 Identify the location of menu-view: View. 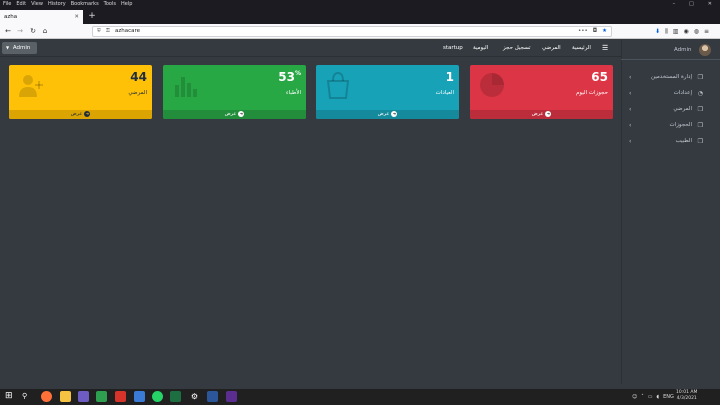
(37, 4).